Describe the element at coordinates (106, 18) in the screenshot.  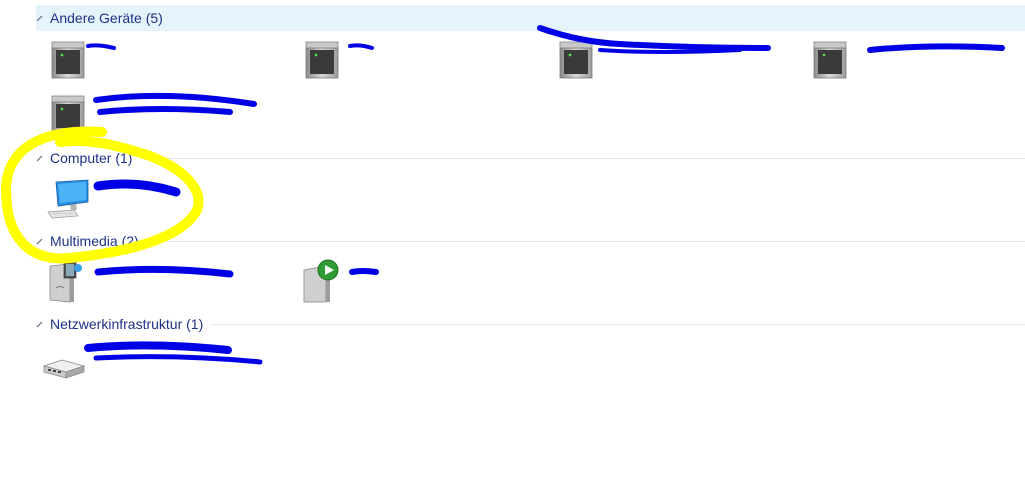
I see `group-title: Andere Geräte (5)` at that location.